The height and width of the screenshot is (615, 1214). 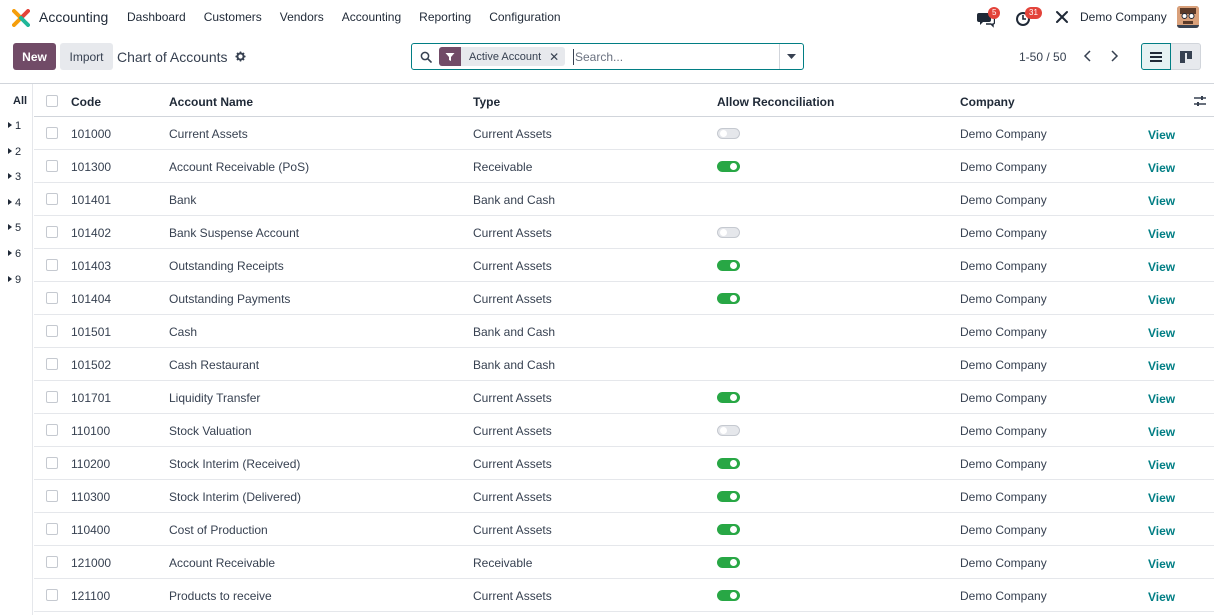 I want to click on group-all: All, so click(x=20, y=101).